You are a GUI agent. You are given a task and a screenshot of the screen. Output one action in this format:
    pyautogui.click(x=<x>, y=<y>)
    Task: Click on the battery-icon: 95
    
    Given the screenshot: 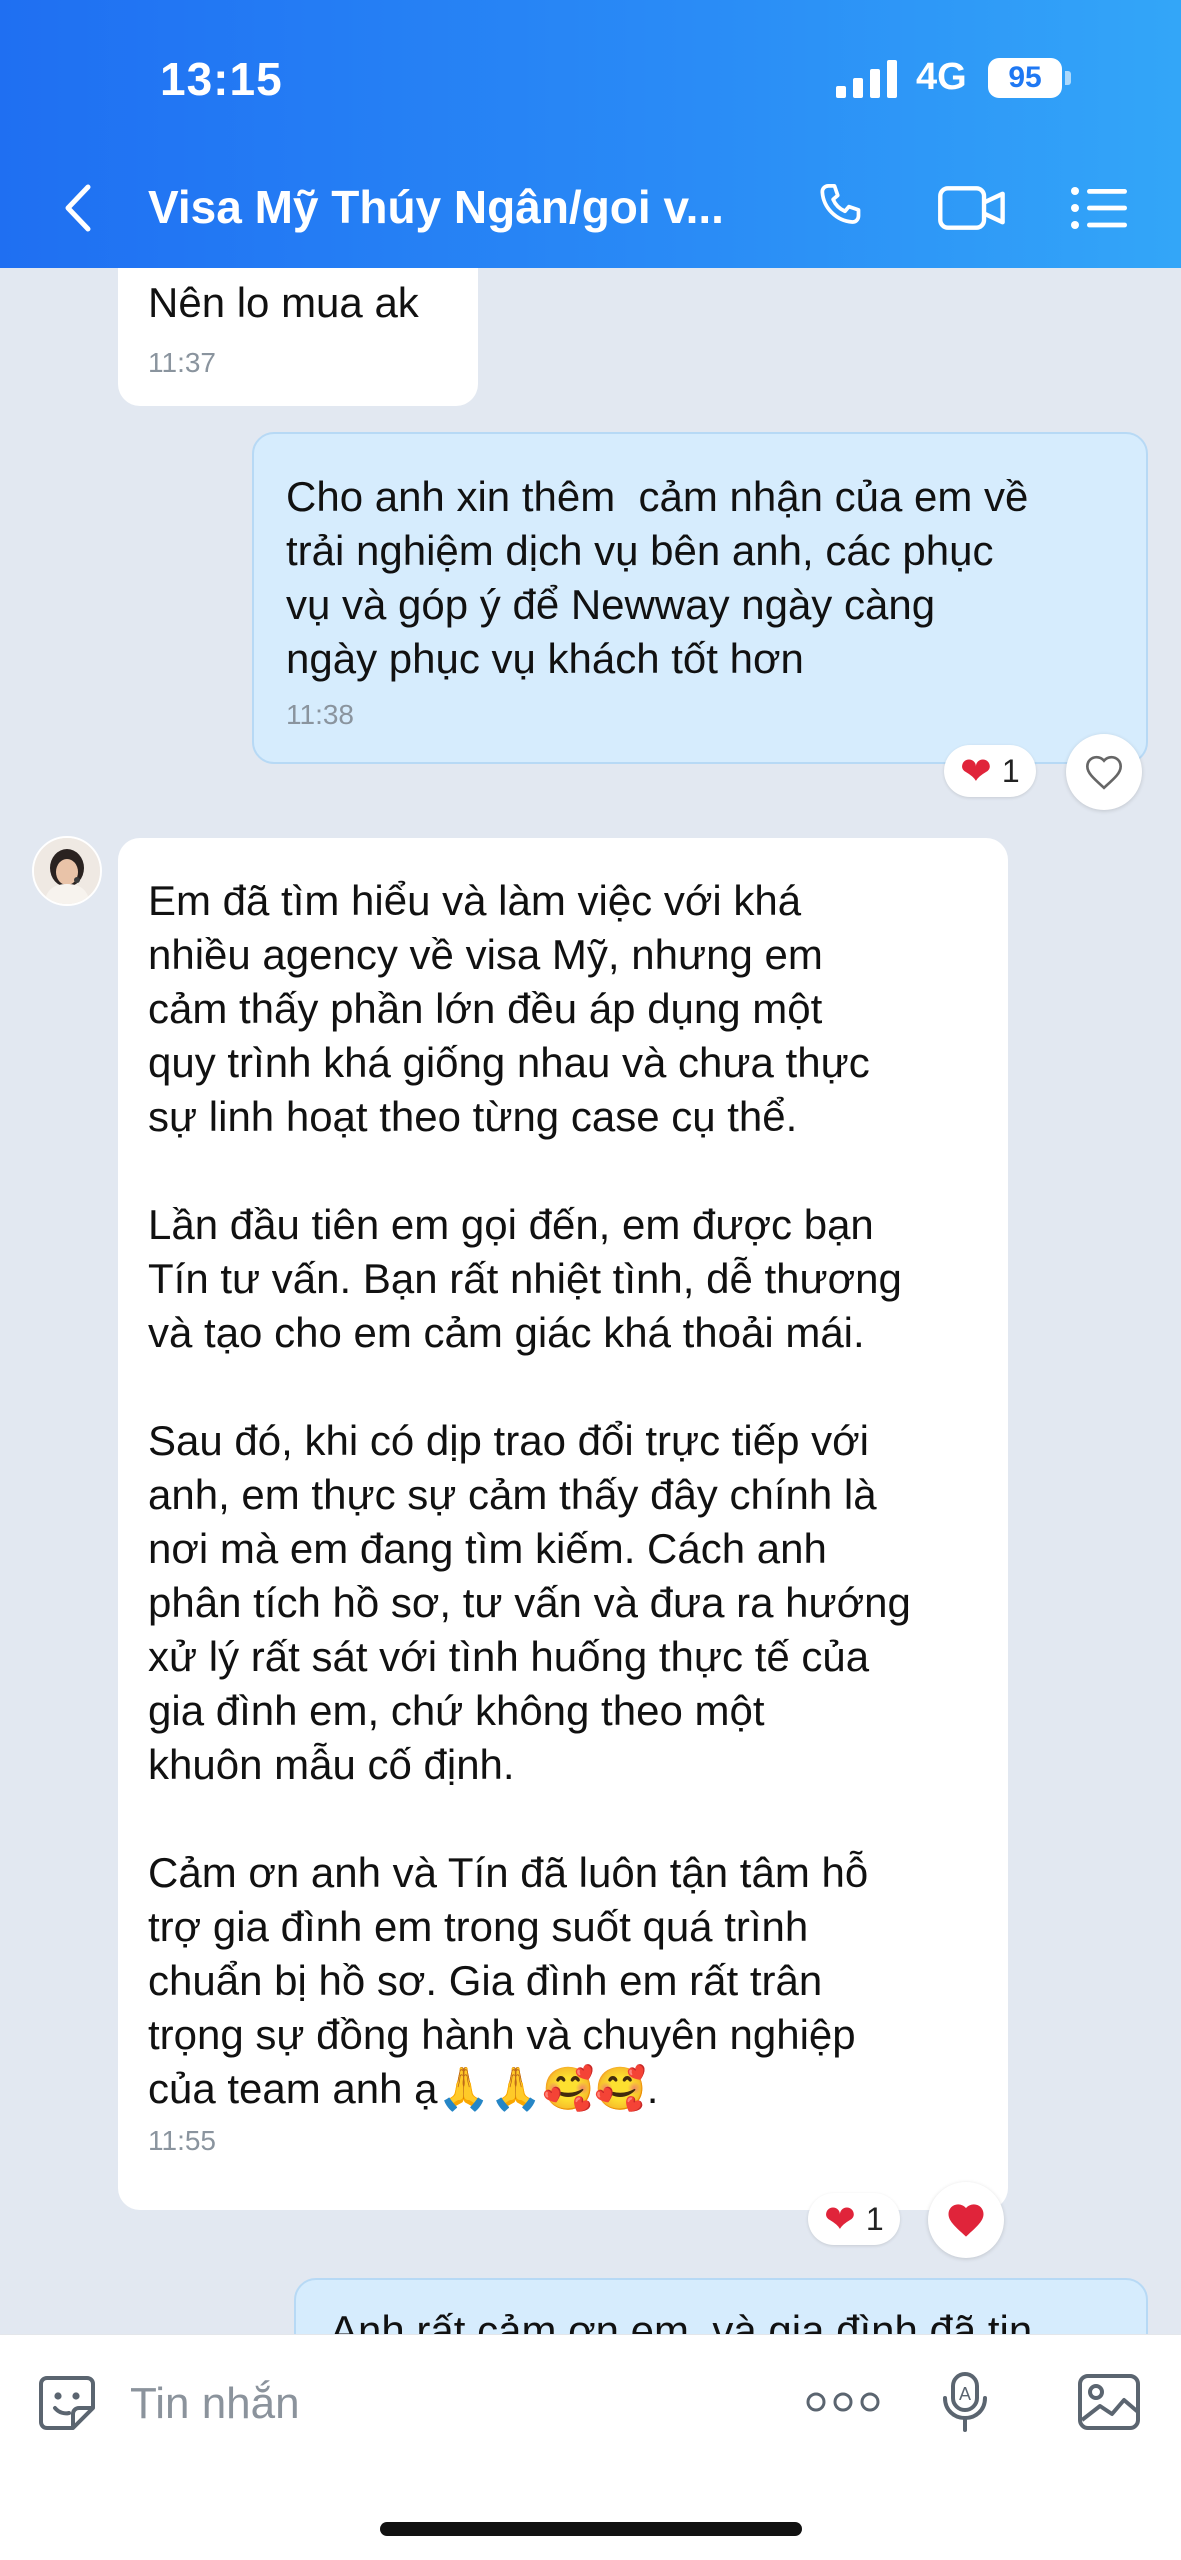 What is the action you would take?
    pyautogui.click(x=1030, y=78)
    